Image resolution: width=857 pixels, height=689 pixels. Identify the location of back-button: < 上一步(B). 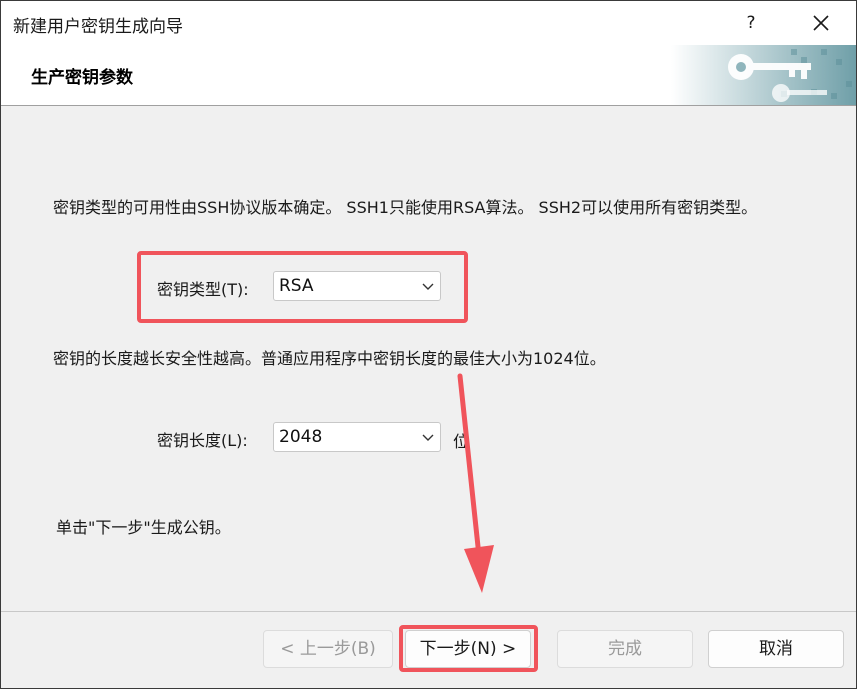
(328, 649).